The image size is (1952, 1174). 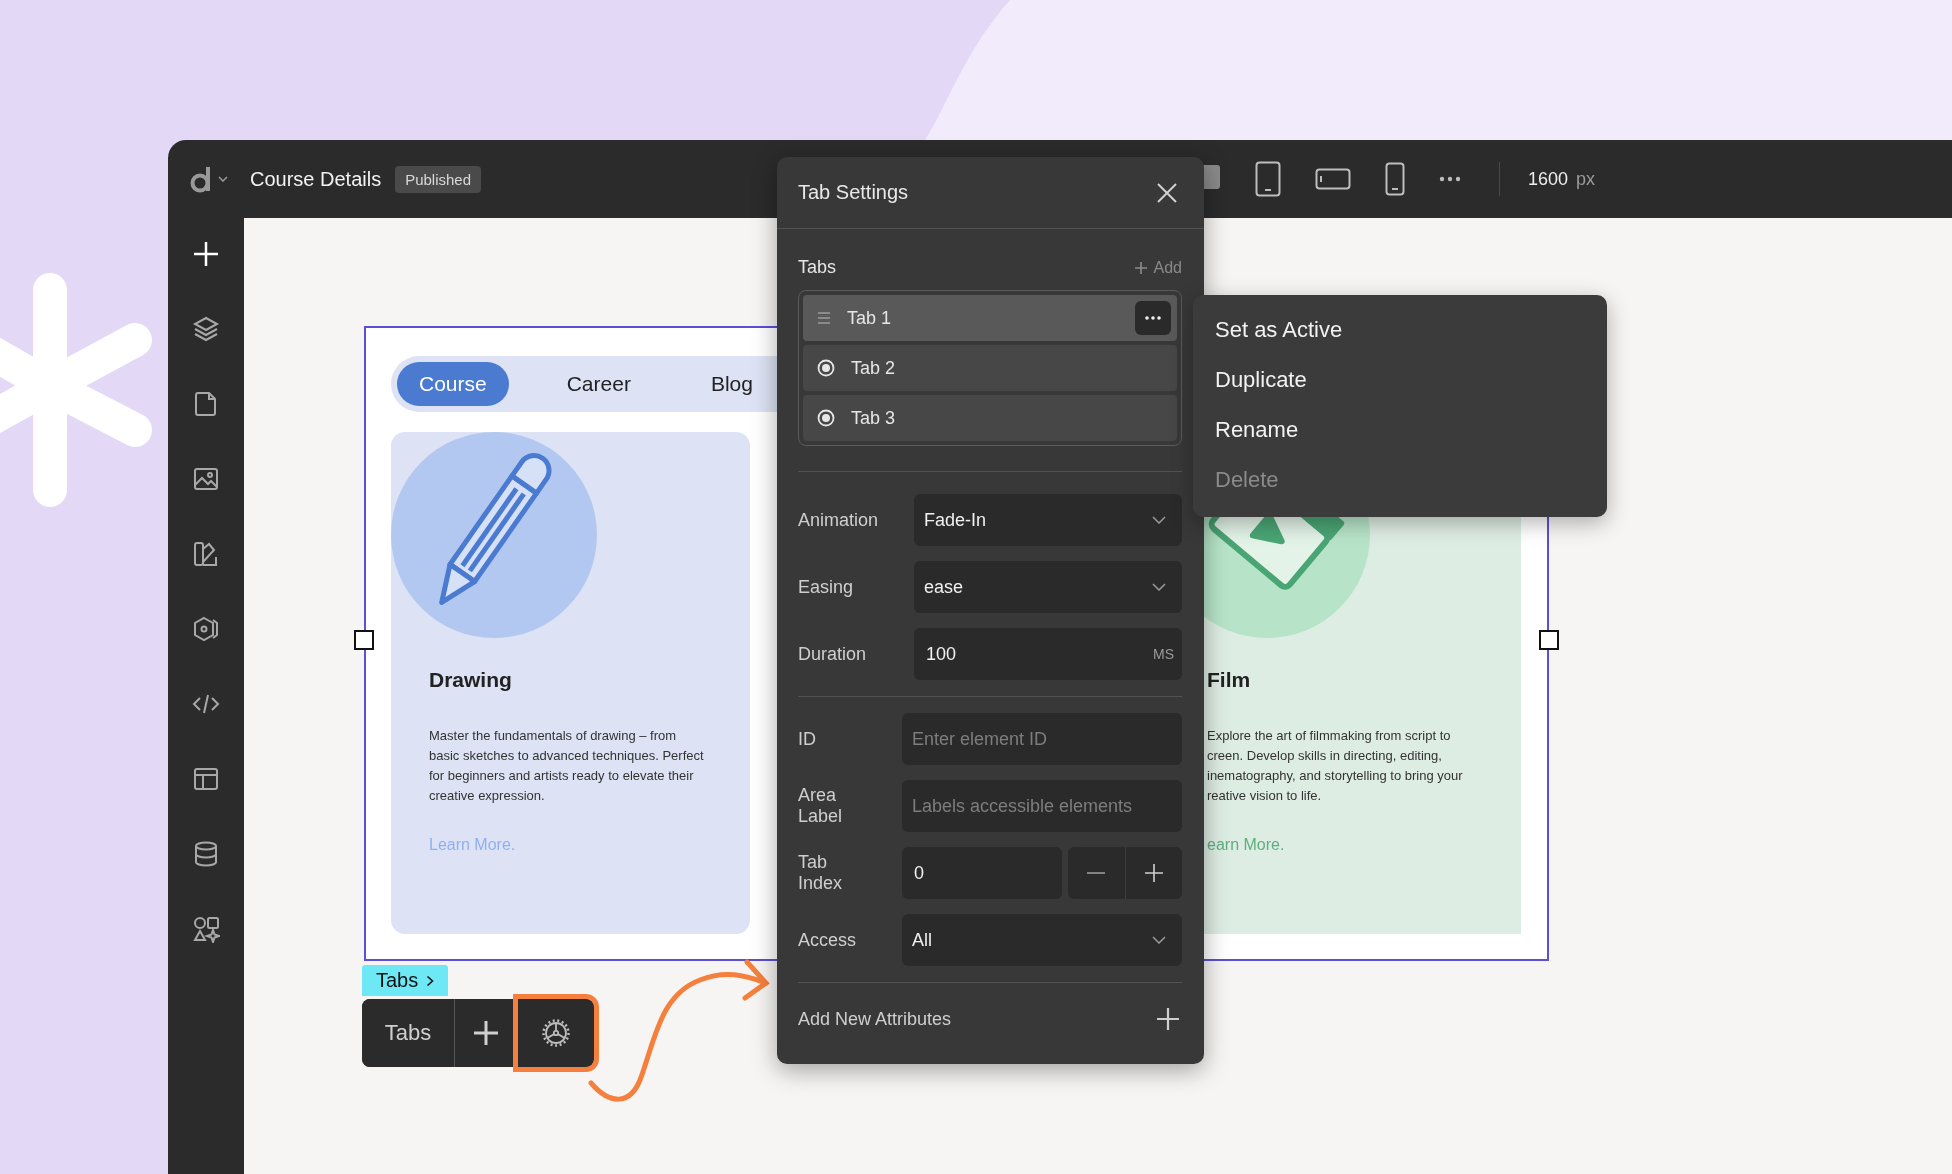 I want to click on more-button, so click(x=1153, y=318).